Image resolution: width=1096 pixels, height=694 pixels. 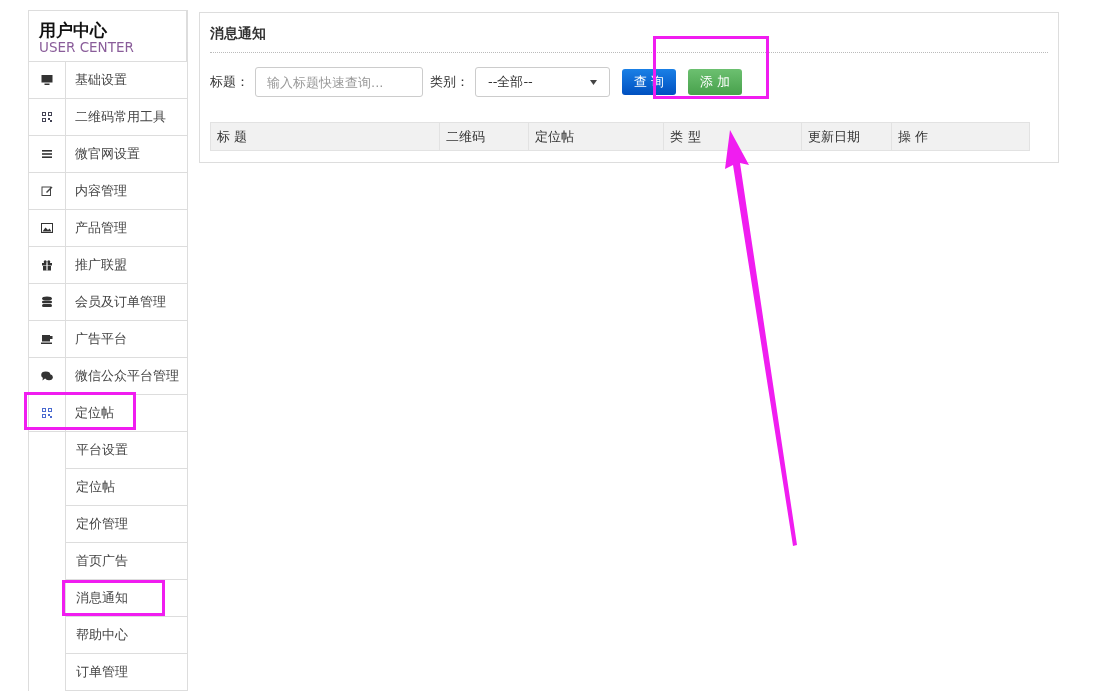 I want to click on menu-icon, so click(x=47, y=154).